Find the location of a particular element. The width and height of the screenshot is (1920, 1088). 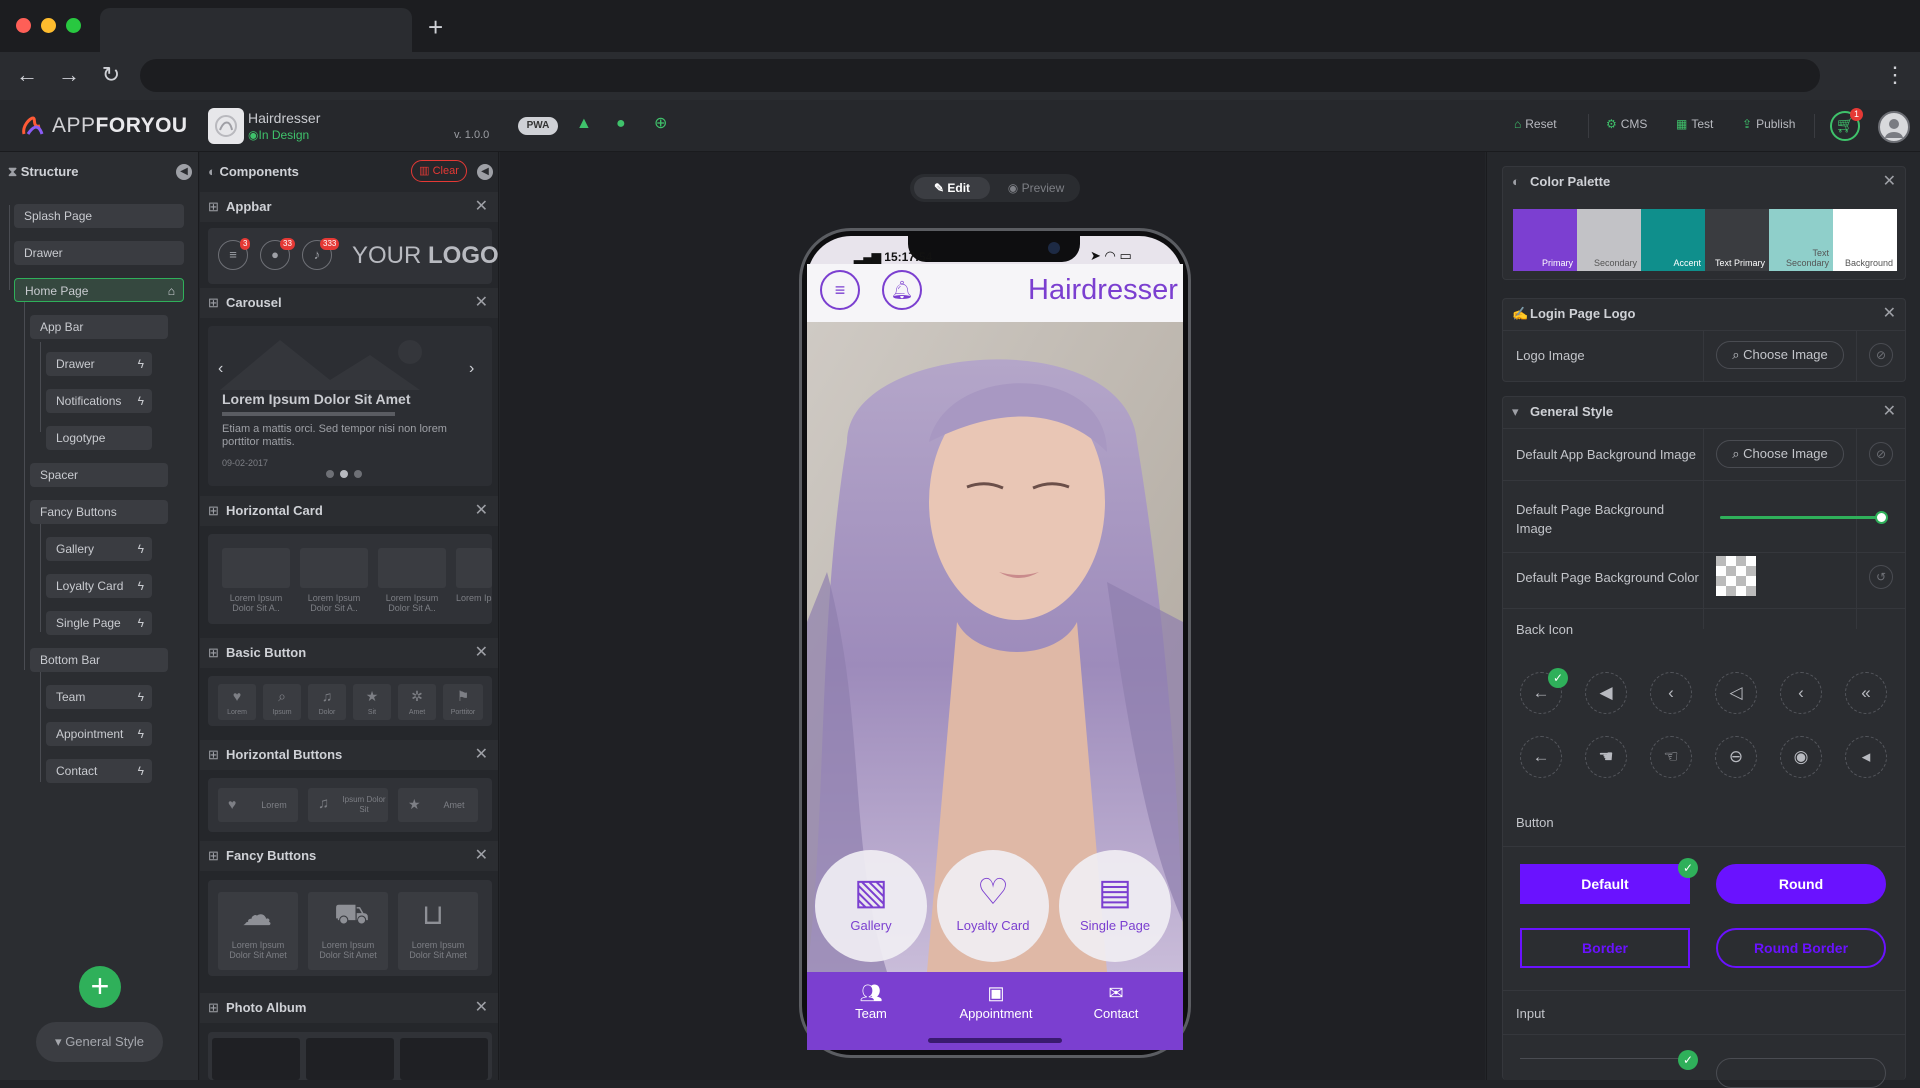

tree-item-splash-page: Splash Page is located at coordinates (99, 216).